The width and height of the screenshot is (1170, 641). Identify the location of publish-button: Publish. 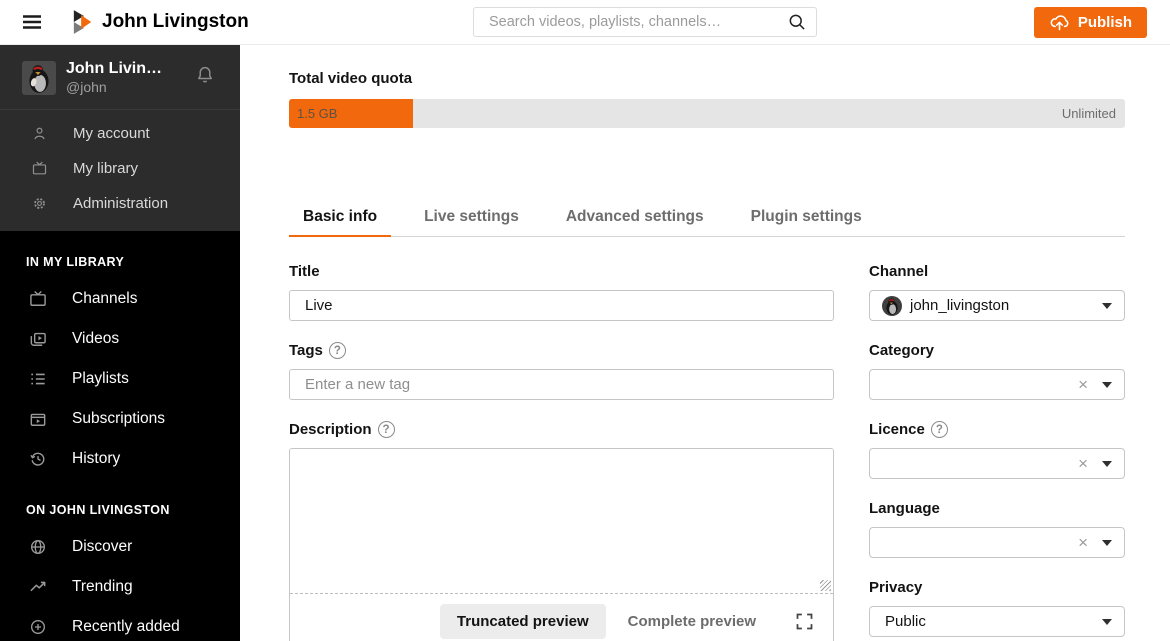
(1090, 22).